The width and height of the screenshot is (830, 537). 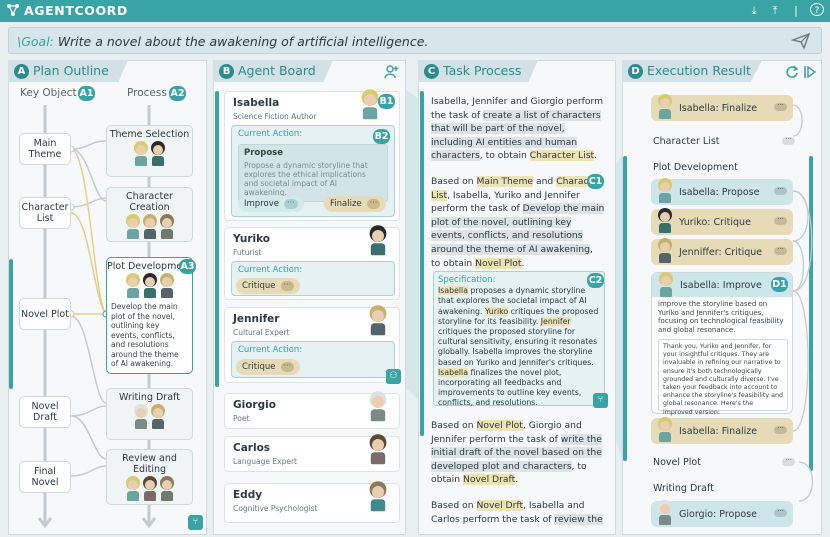 I want to click on badge-c1: C1, so click(x=595, y=181).